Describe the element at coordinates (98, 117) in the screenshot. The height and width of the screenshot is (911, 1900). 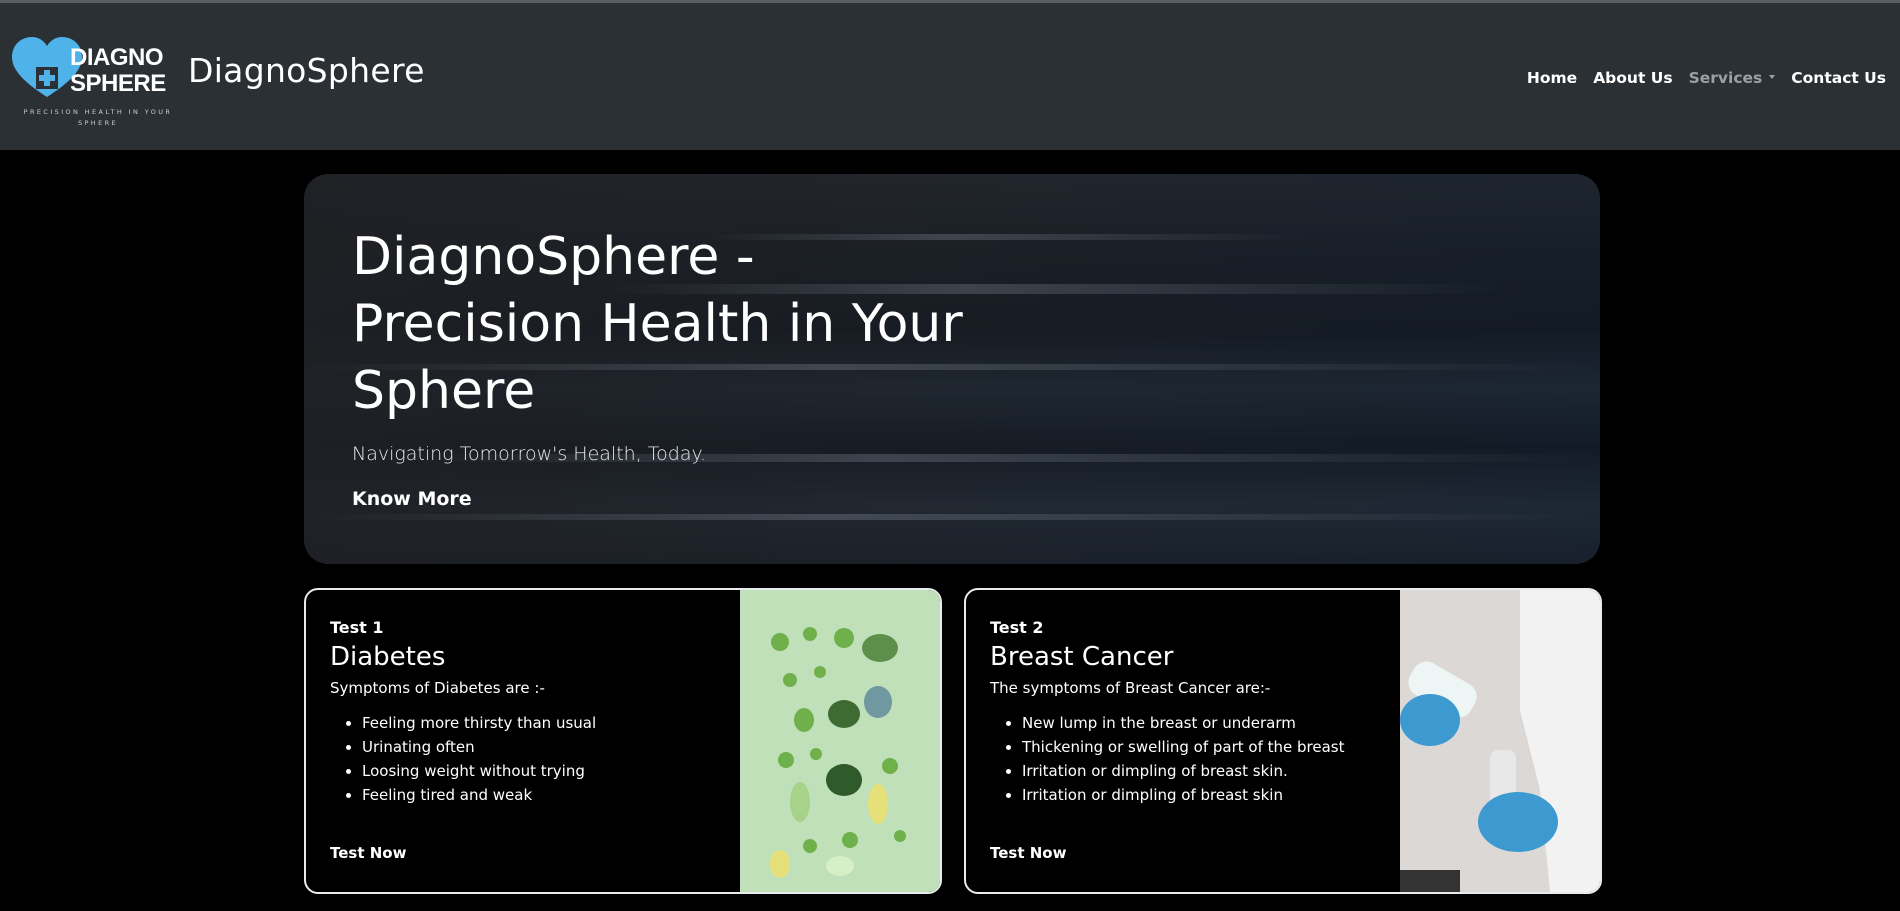
I see `logo-tagline: PRECISION HEALTH IN YOUR SPHERE` at that location.